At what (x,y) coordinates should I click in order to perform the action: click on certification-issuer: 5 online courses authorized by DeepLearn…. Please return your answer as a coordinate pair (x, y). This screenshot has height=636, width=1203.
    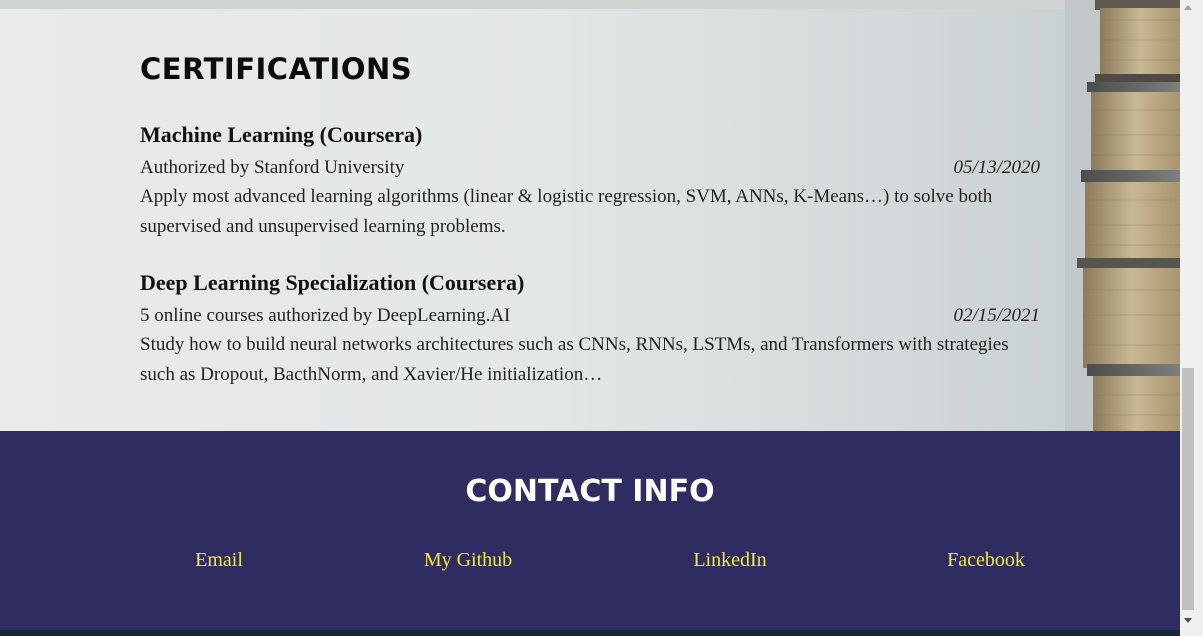
    Looking at the image, I should click on (325, 315).